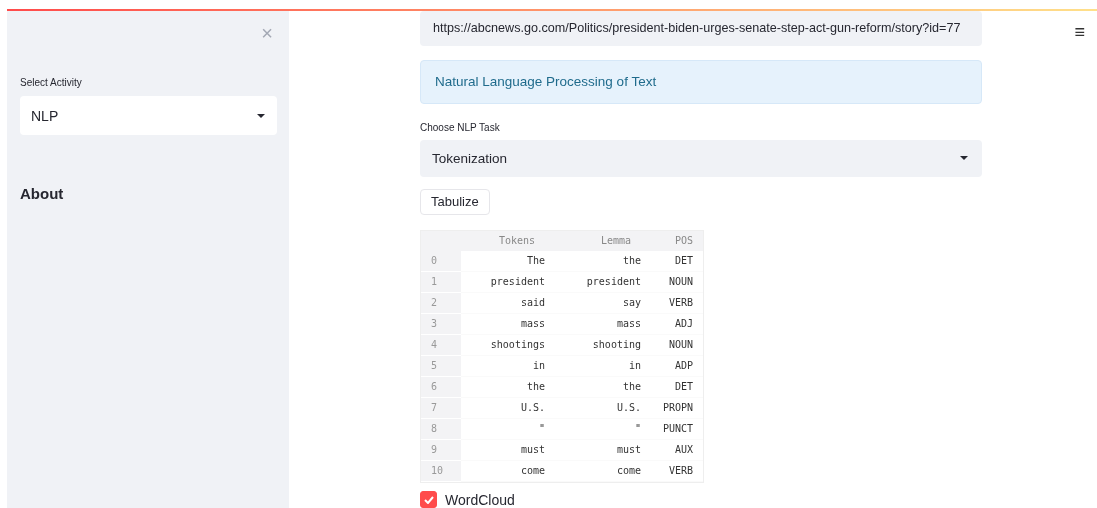  What do you see at coordinates (441, 450) in the screenshot?
I see `row-index: 9` at bounding box center [441, 450].